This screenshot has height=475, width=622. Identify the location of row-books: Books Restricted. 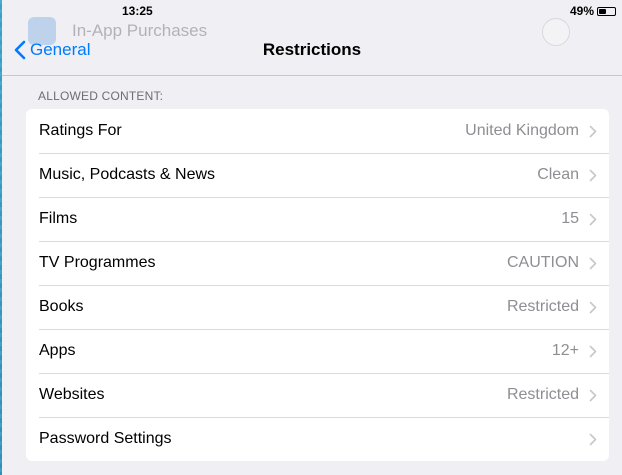
(317, 307).